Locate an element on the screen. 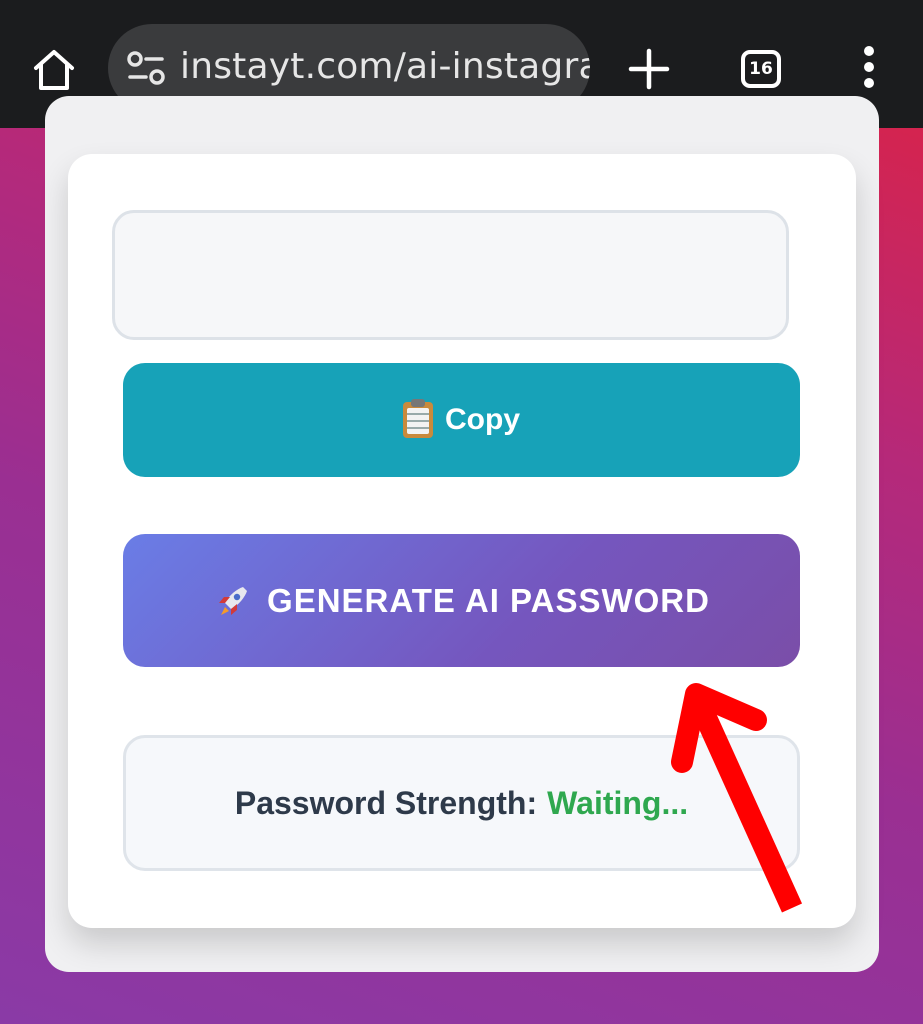 The image size is (923, 1024). more-vert-icon is located at coordinates (869, 69).